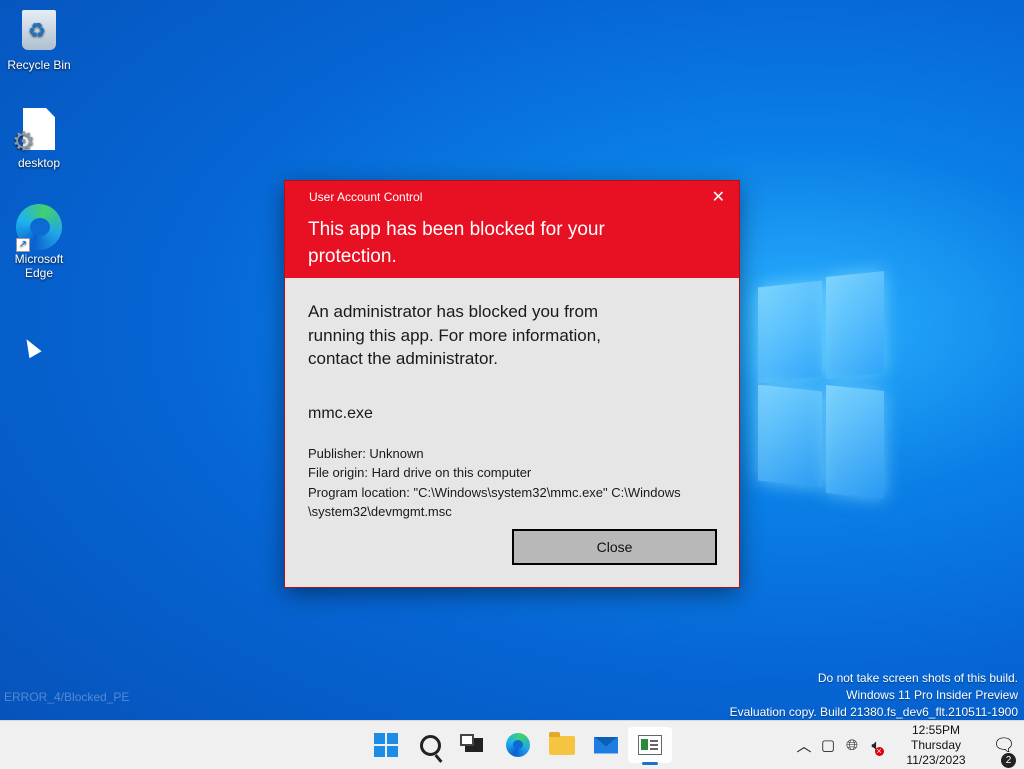 The height and width of the screenshot is (769, 1024). Describe the element at coordinates (340, 413) in the screenshot. I see `program-name: mmc.exe` at that location.